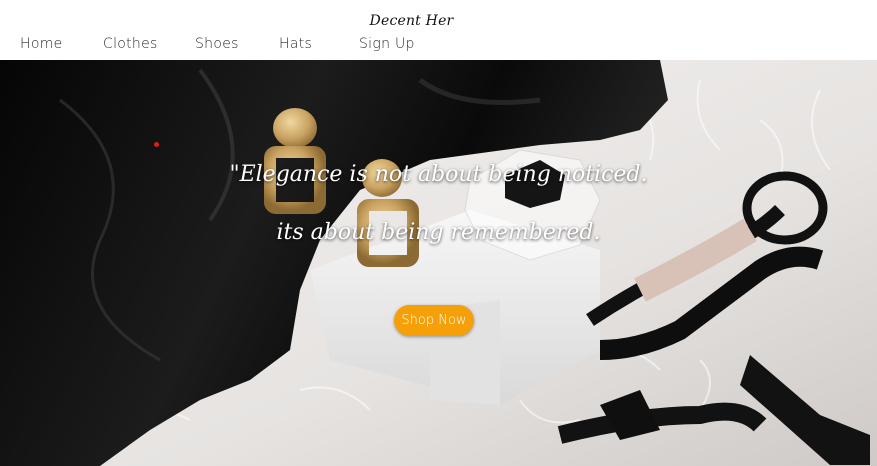 The image size is (877, 466). I want to click on red-dot-marker, so click(156, 144).